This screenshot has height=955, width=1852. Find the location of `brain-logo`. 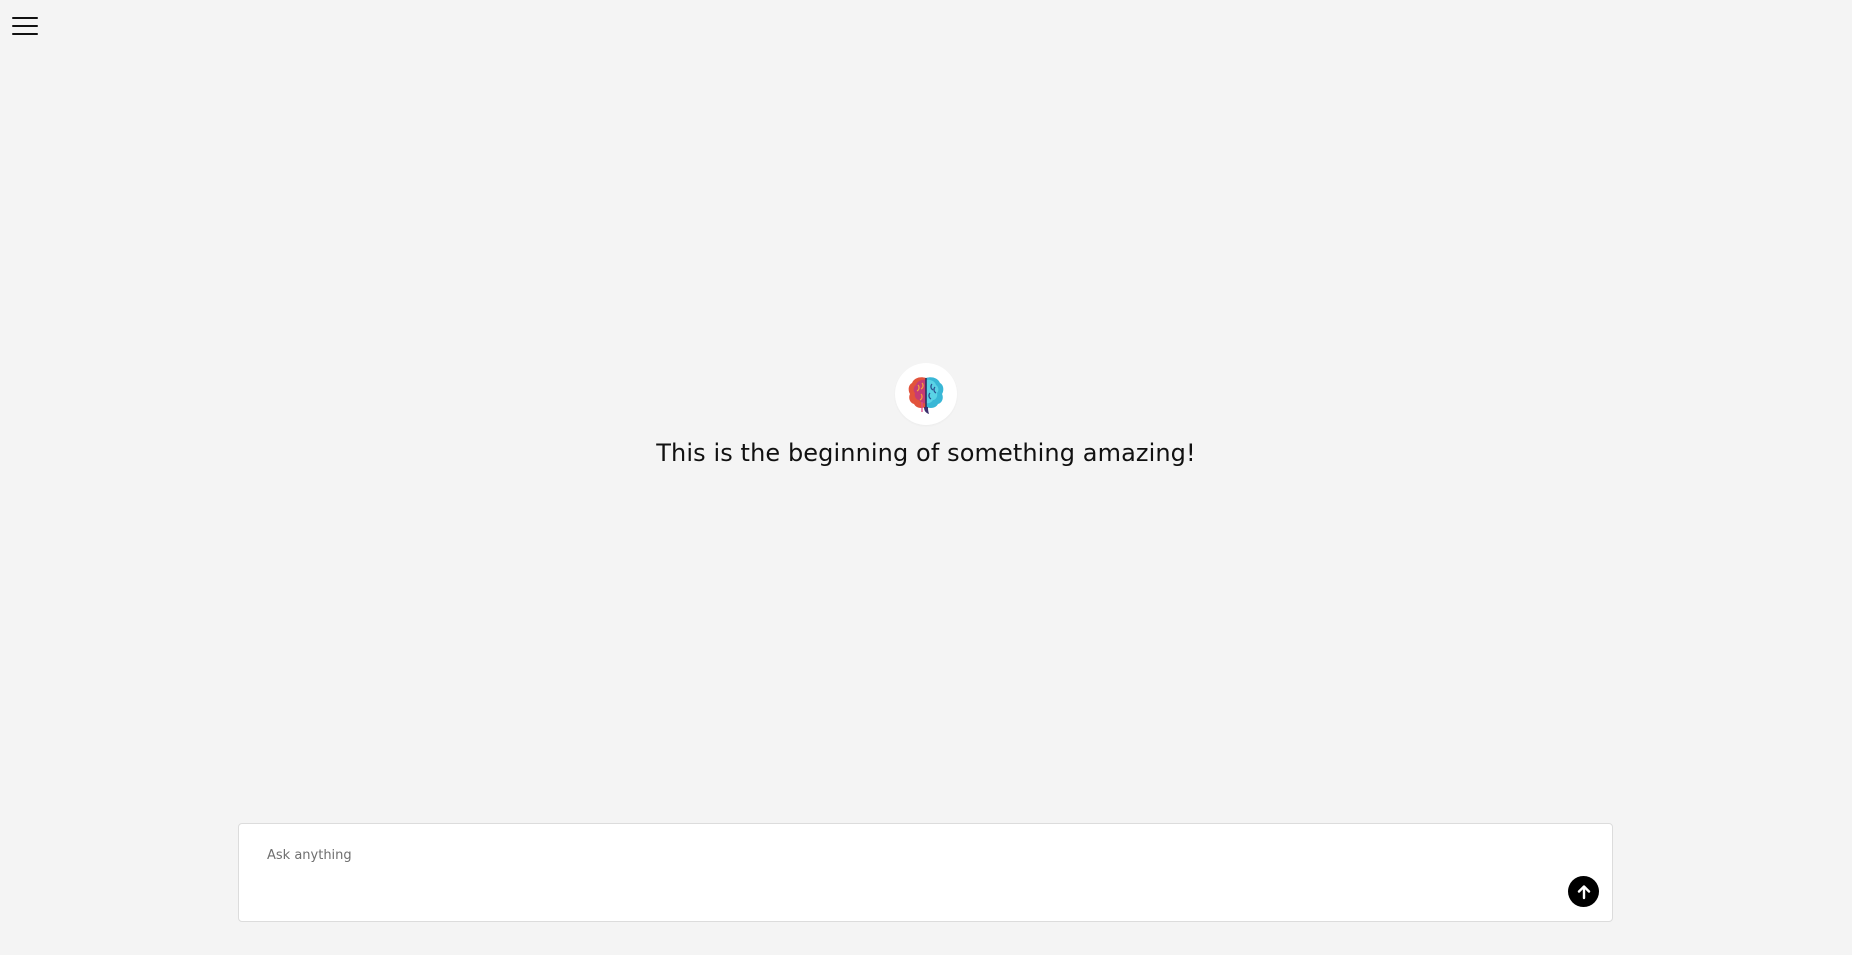

brain-logo is located at coordinates (926, 394).